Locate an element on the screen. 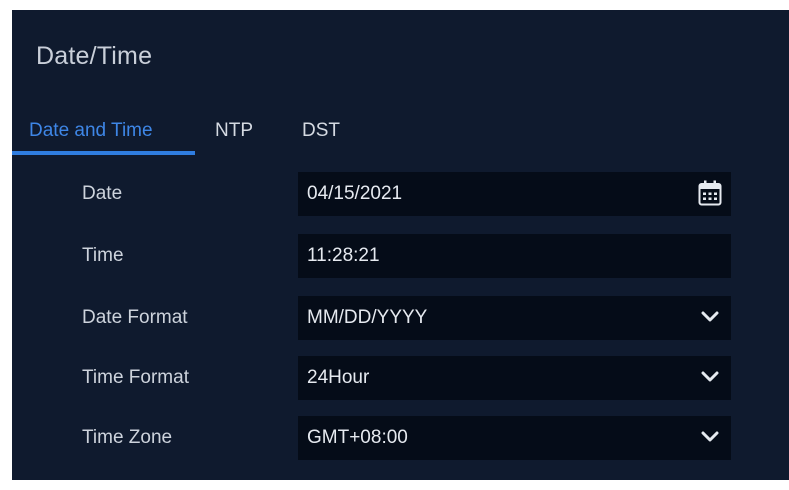 The image size is (789, 490). date-field: 04/15/2021 is located at coordinates (514, 194).